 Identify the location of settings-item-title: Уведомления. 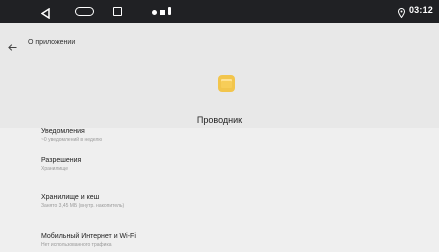
(63, 131).